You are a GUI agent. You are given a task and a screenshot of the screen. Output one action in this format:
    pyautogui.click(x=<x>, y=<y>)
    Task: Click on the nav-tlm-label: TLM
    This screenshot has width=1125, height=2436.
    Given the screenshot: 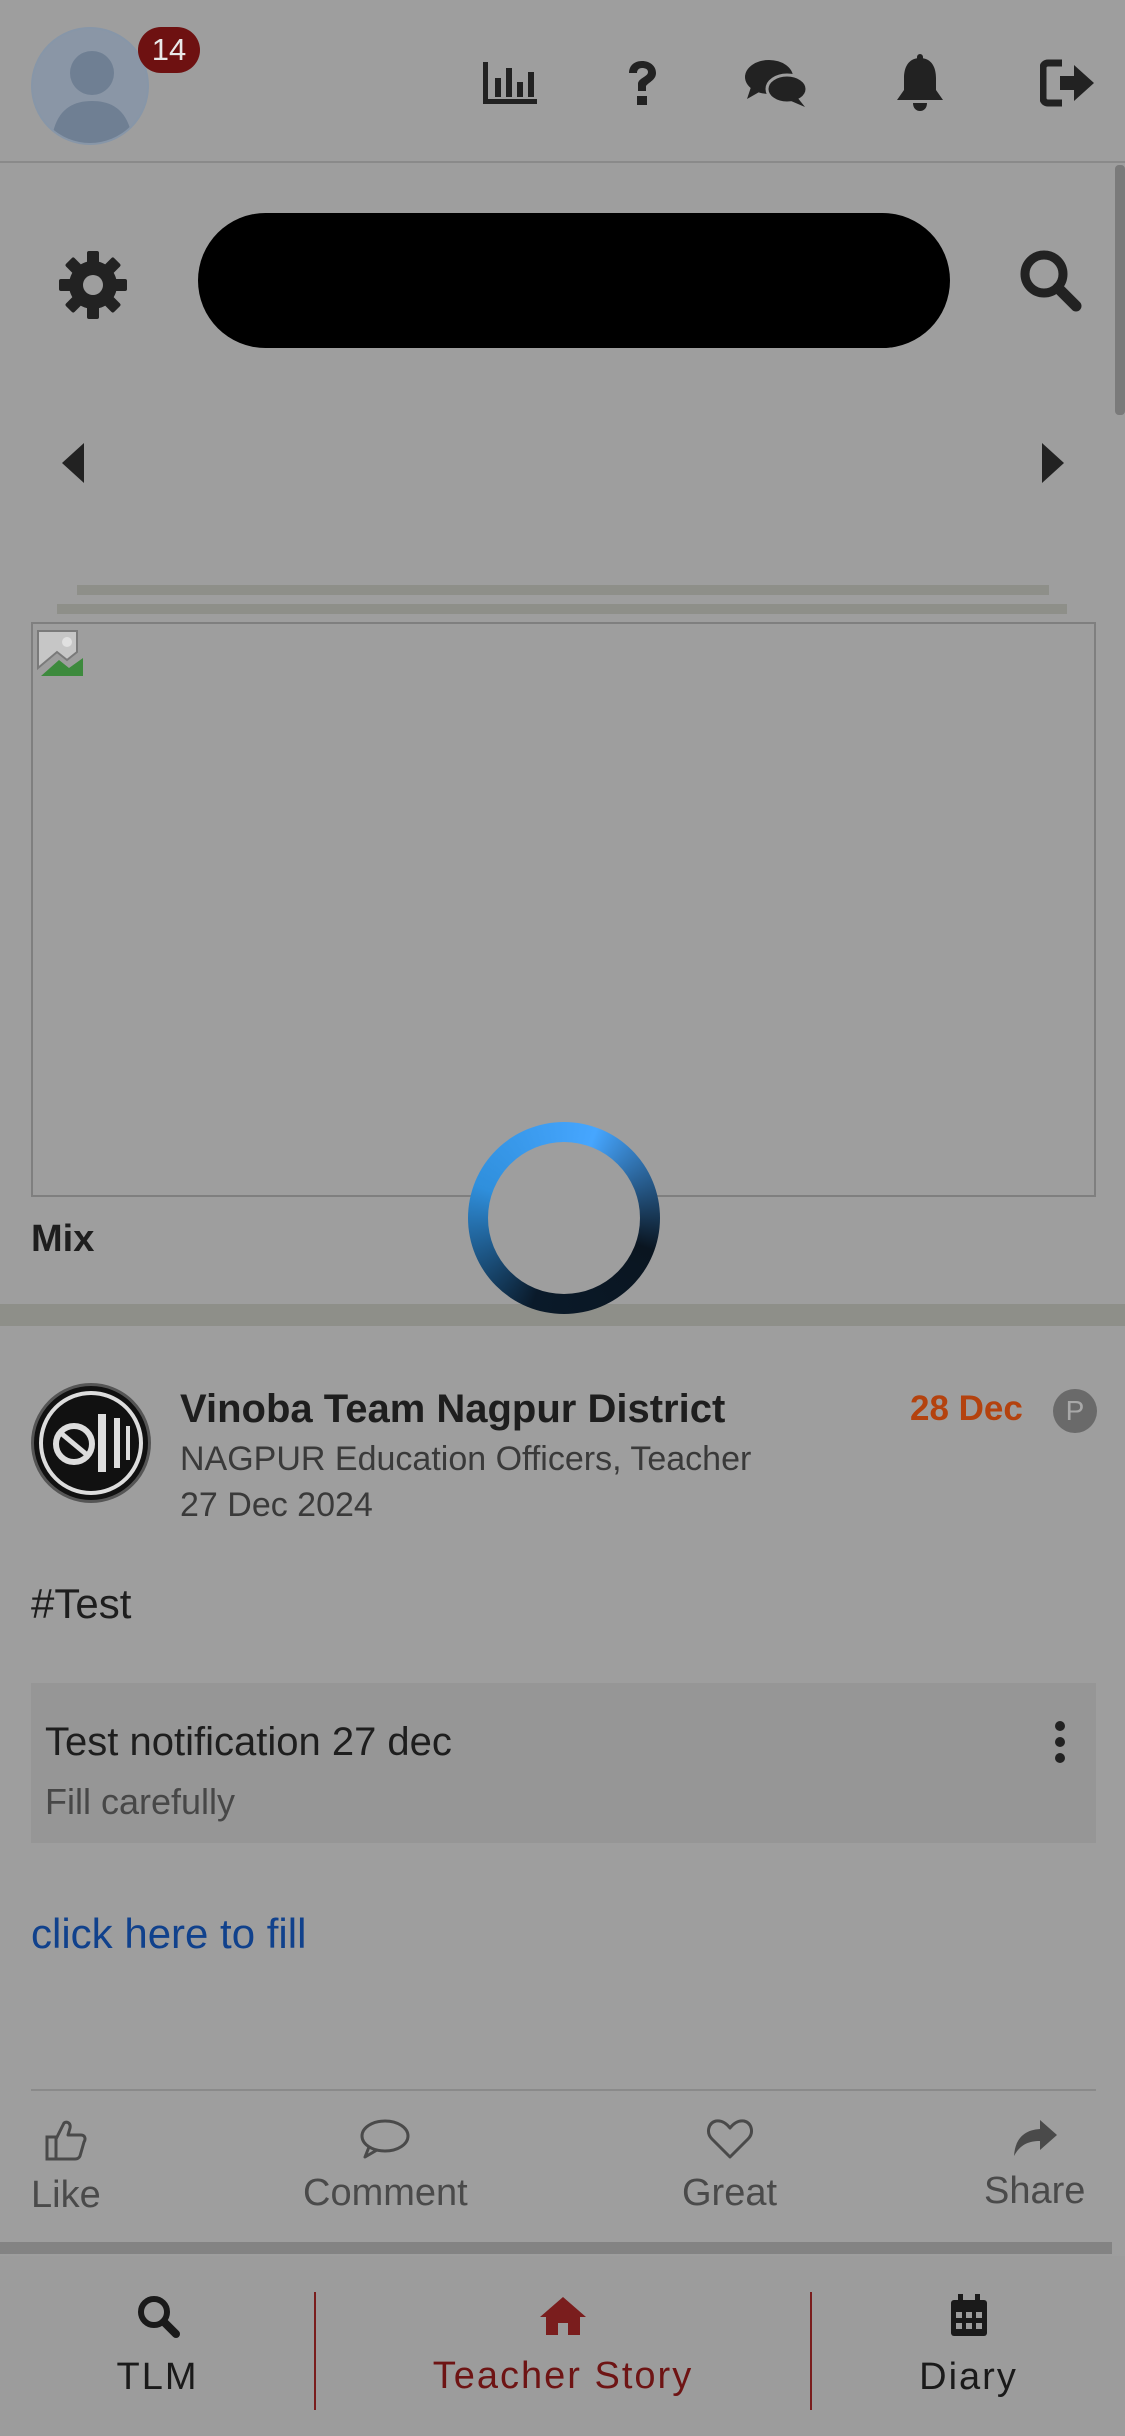 What is the action you would take?
    pyautogui.click(x=157, y=2376)
    